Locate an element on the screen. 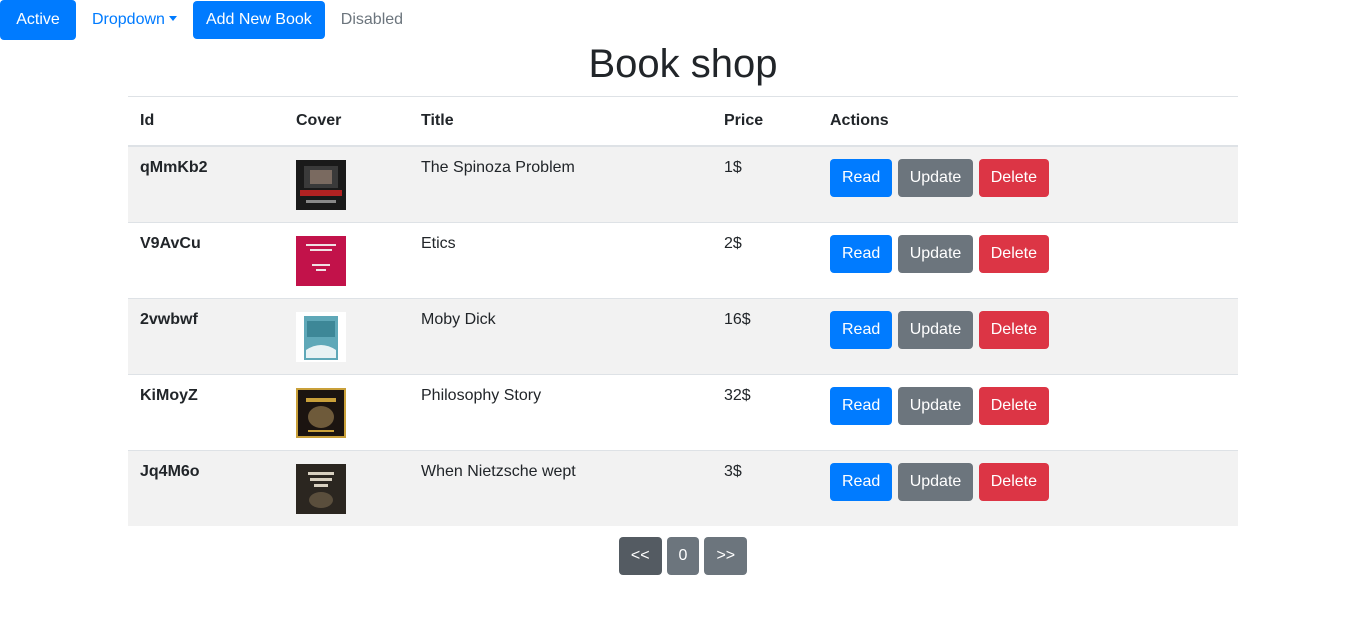 This screenshot has height=639, width=1366. book-price: 3$ is located at coordinates (765, 487).